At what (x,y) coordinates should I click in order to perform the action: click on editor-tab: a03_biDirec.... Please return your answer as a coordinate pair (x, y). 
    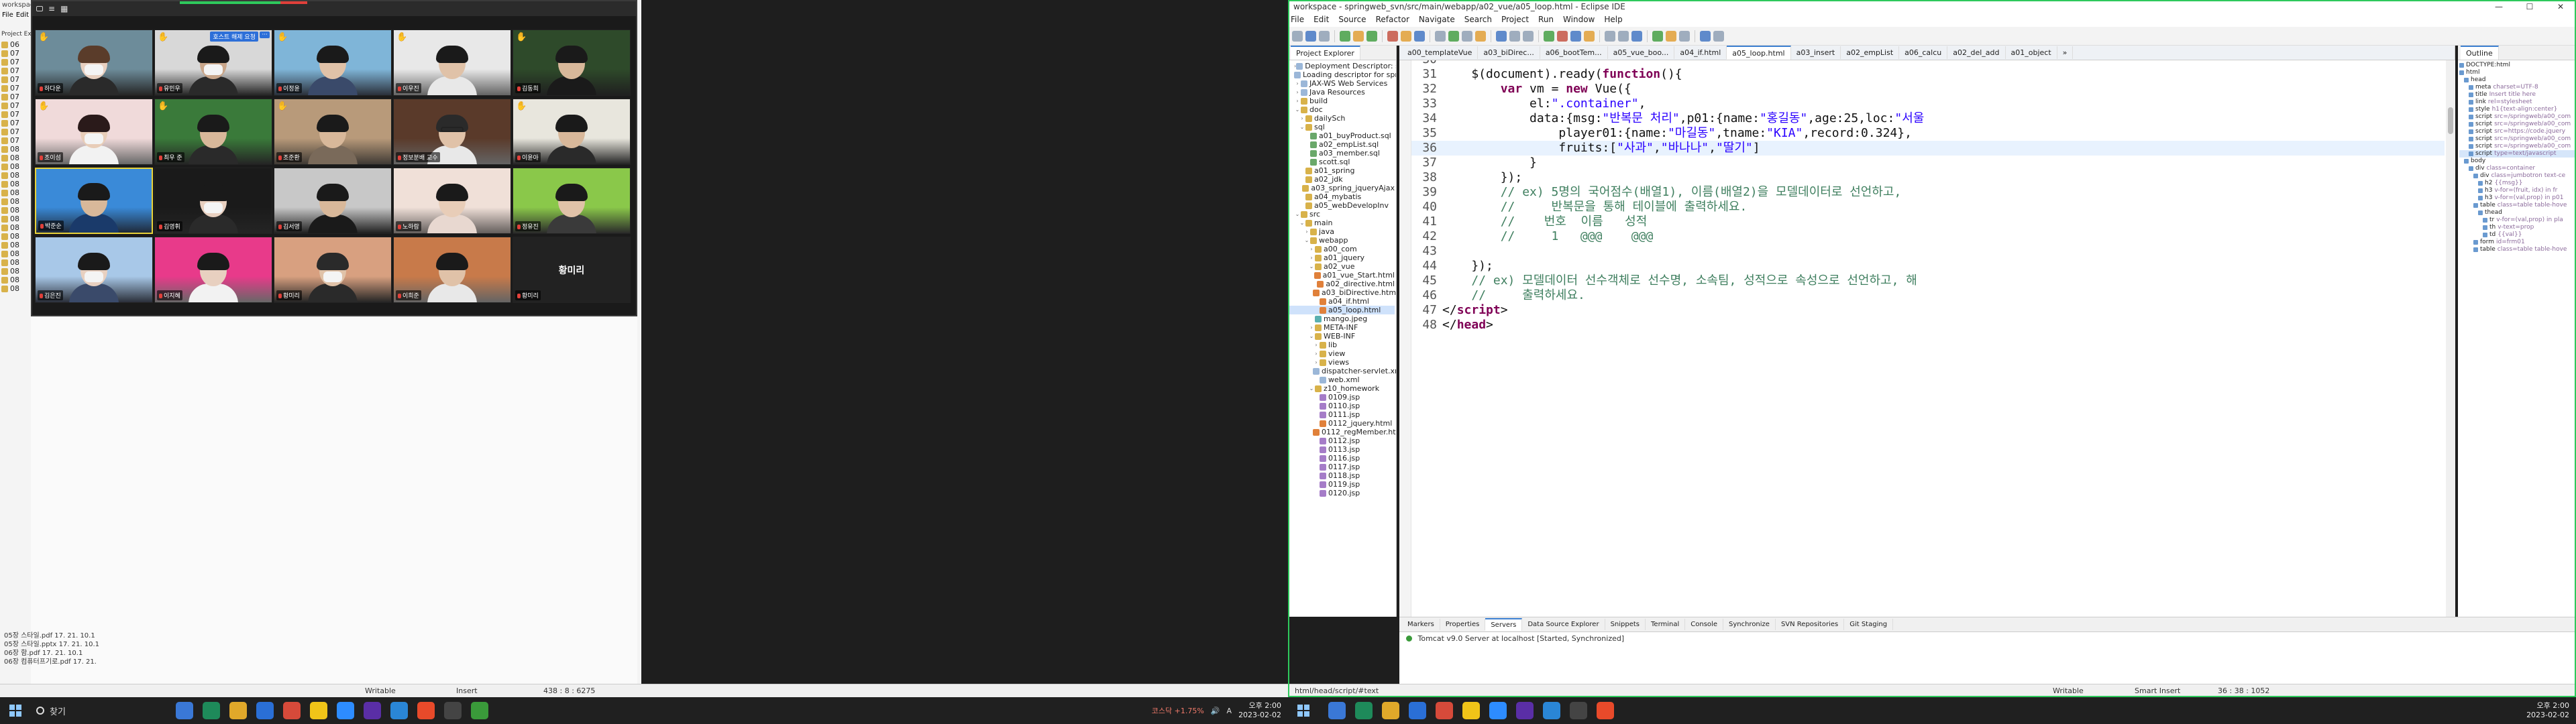
    Looking at the image, I should click on (1509, 52).